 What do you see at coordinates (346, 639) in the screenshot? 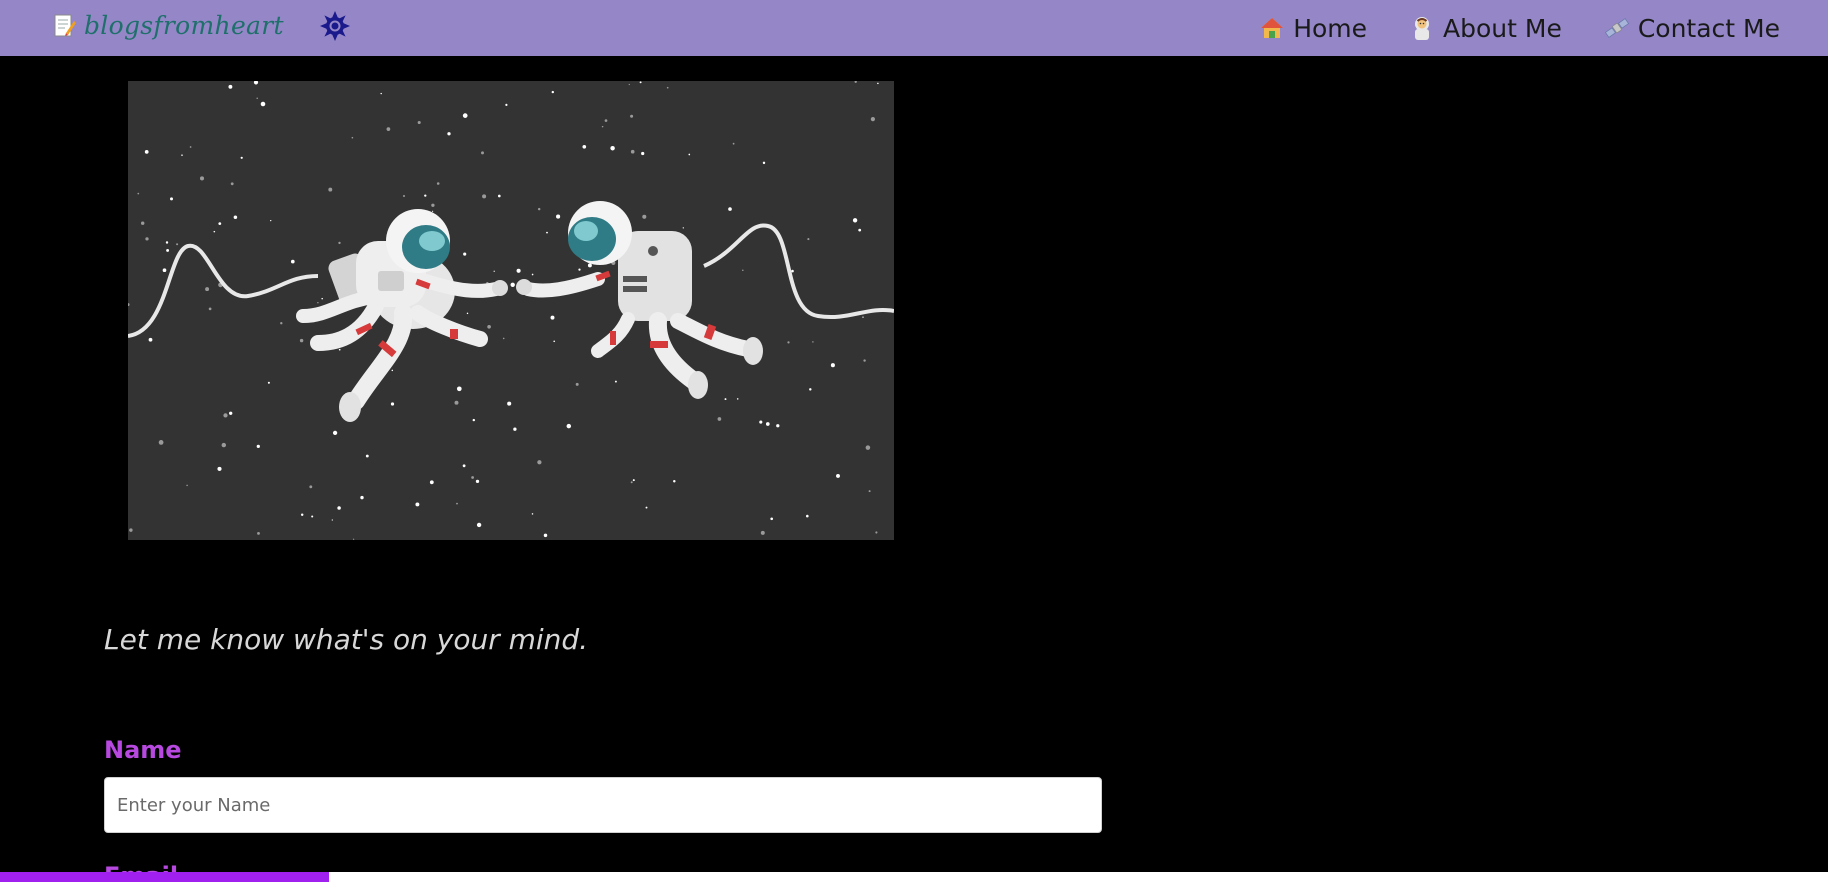
I see `page-tagline: Let me know what's on your mind.` at bounding box center [346, 639].